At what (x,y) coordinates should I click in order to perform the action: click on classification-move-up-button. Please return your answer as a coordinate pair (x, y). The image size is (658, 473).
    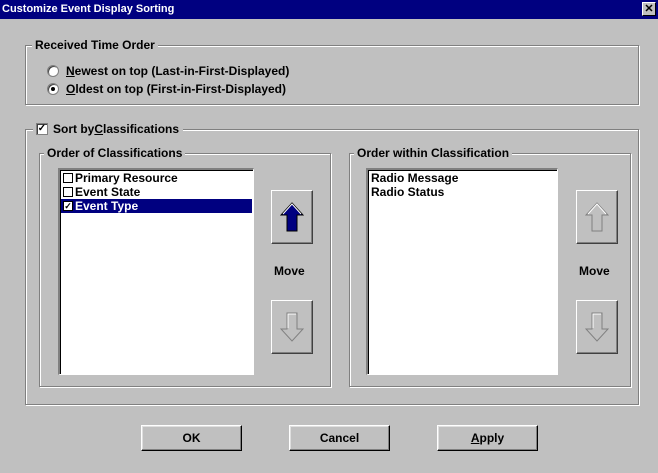
    Looking at the image, I should click on (292, 217).